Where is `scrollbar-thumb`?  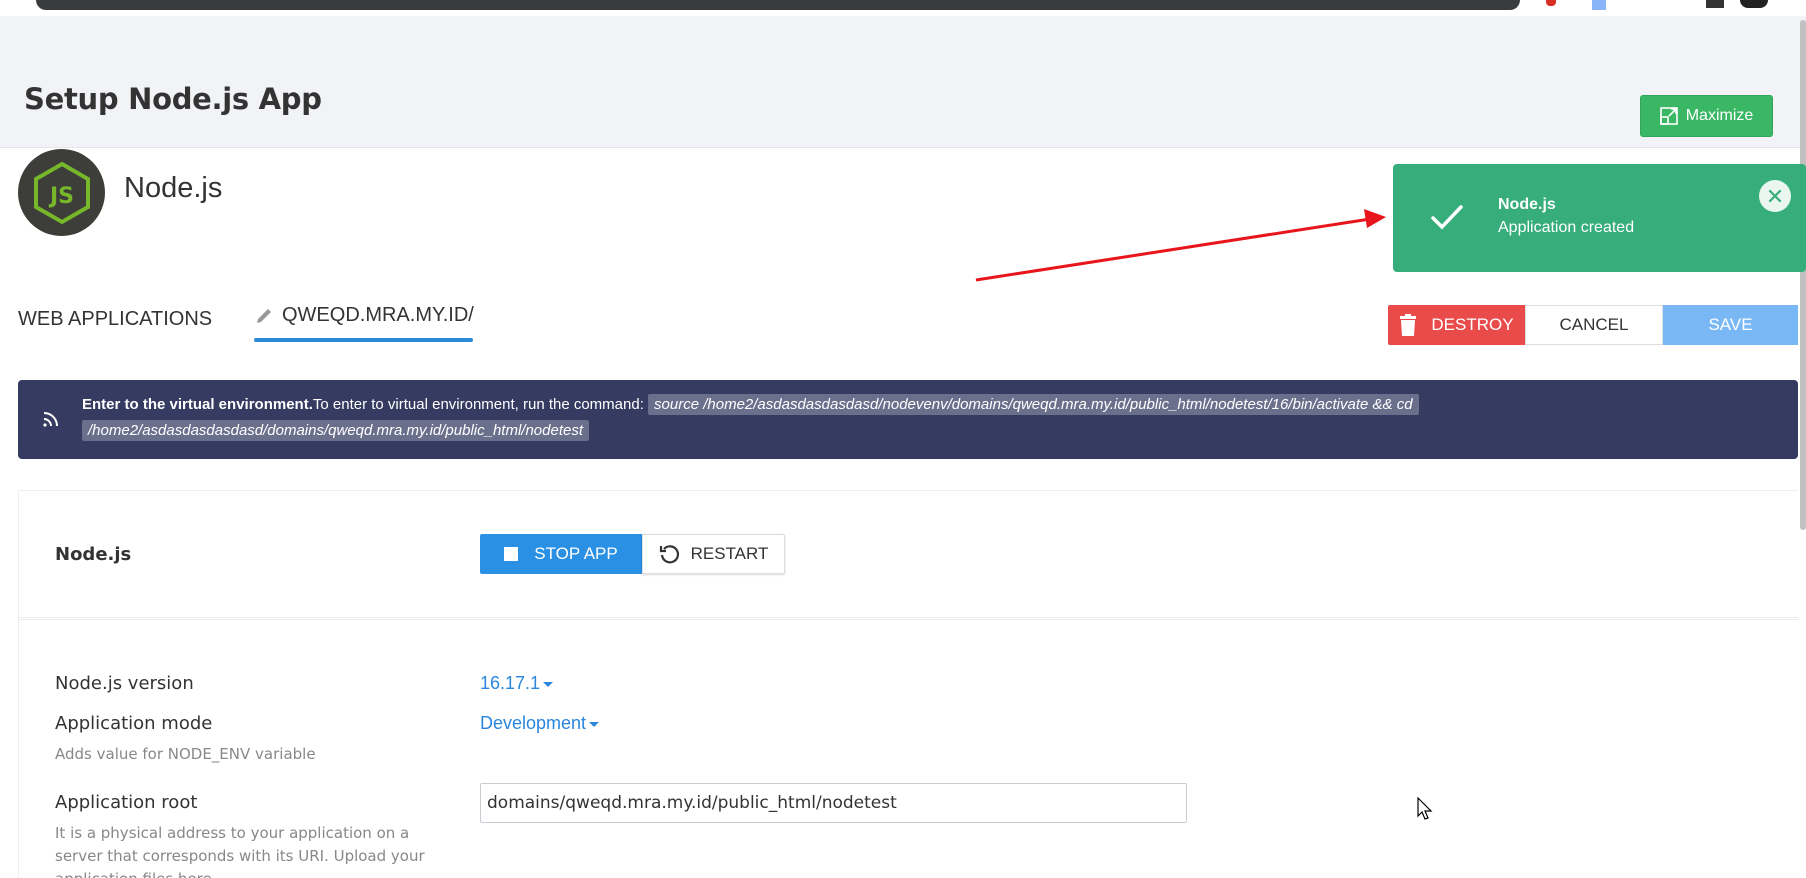 scrollbar-thumb is located at coordinates (1803, 275).